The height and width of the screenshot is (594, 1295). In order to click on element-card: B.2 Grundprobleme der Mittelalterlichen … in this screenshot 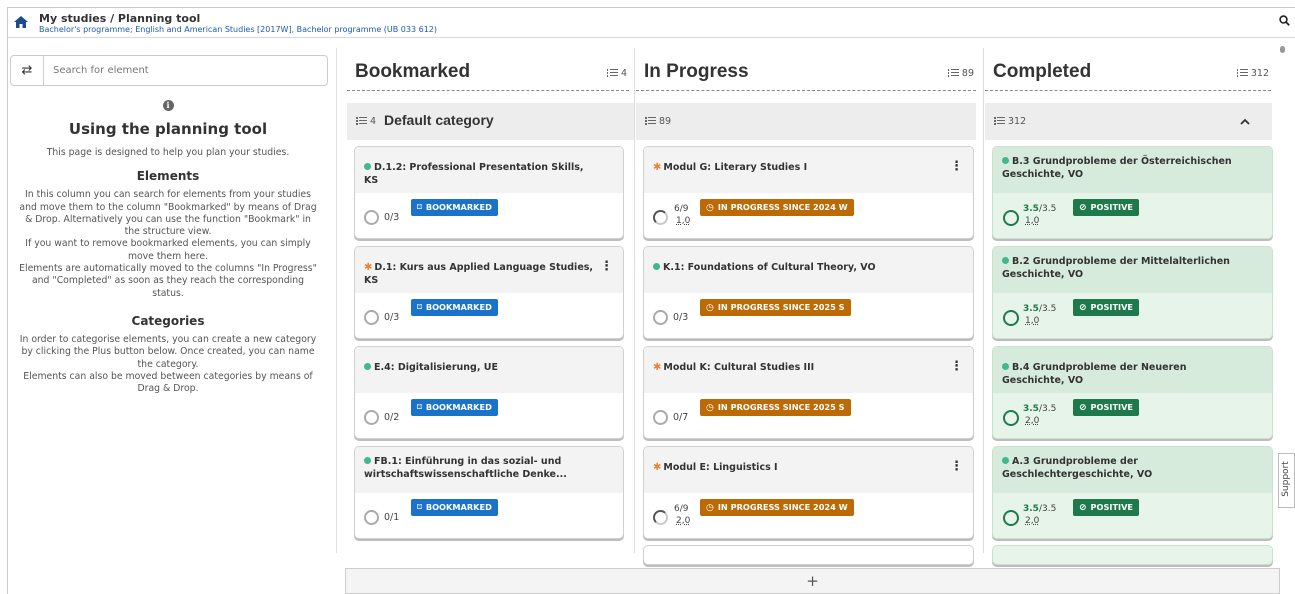, I will do `click(1132, 292)`.